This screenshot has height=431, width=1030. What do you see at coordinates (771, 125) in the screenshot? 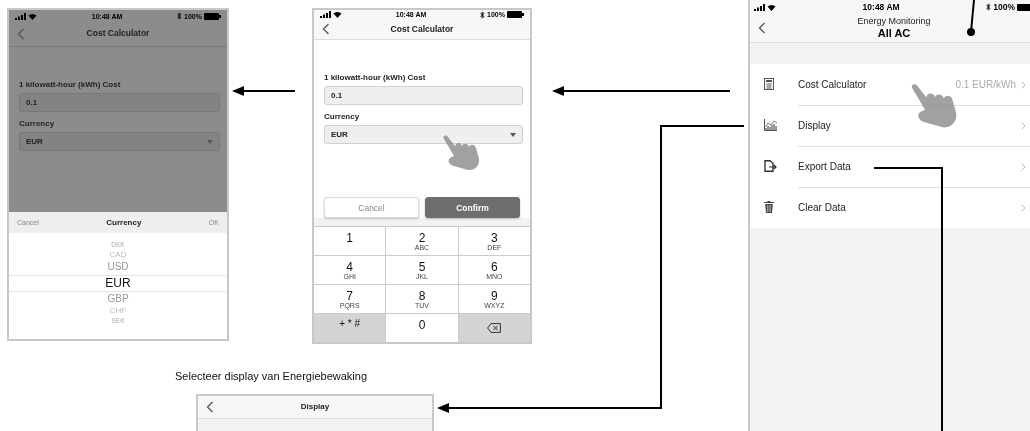
I see `chart-icon` at bounding box center [771, 125].